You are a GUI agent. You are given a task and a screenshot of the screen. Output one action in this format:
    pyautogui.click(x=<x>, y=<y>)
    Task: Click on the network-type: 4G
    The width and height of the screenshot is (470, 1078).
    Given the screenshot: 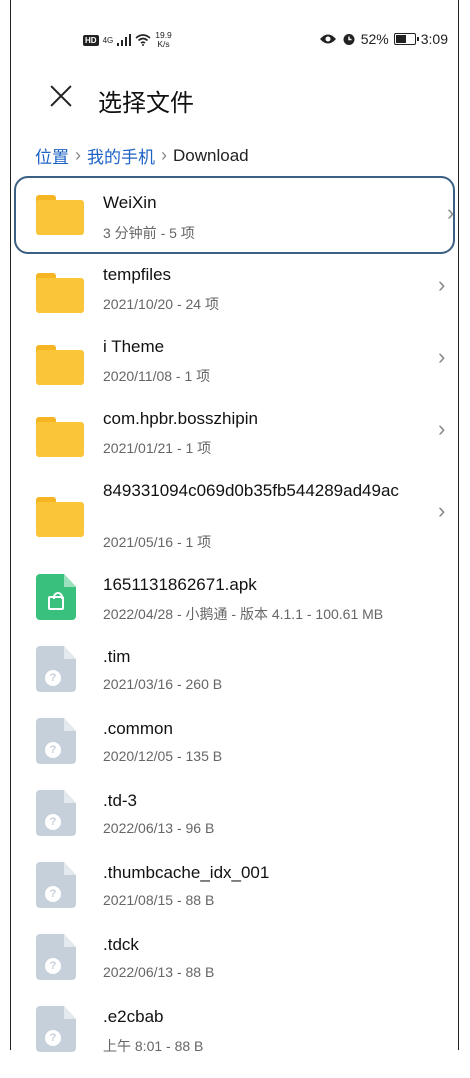 What is the action you would take?
    pyautogui.click(x=108, y=40)
    